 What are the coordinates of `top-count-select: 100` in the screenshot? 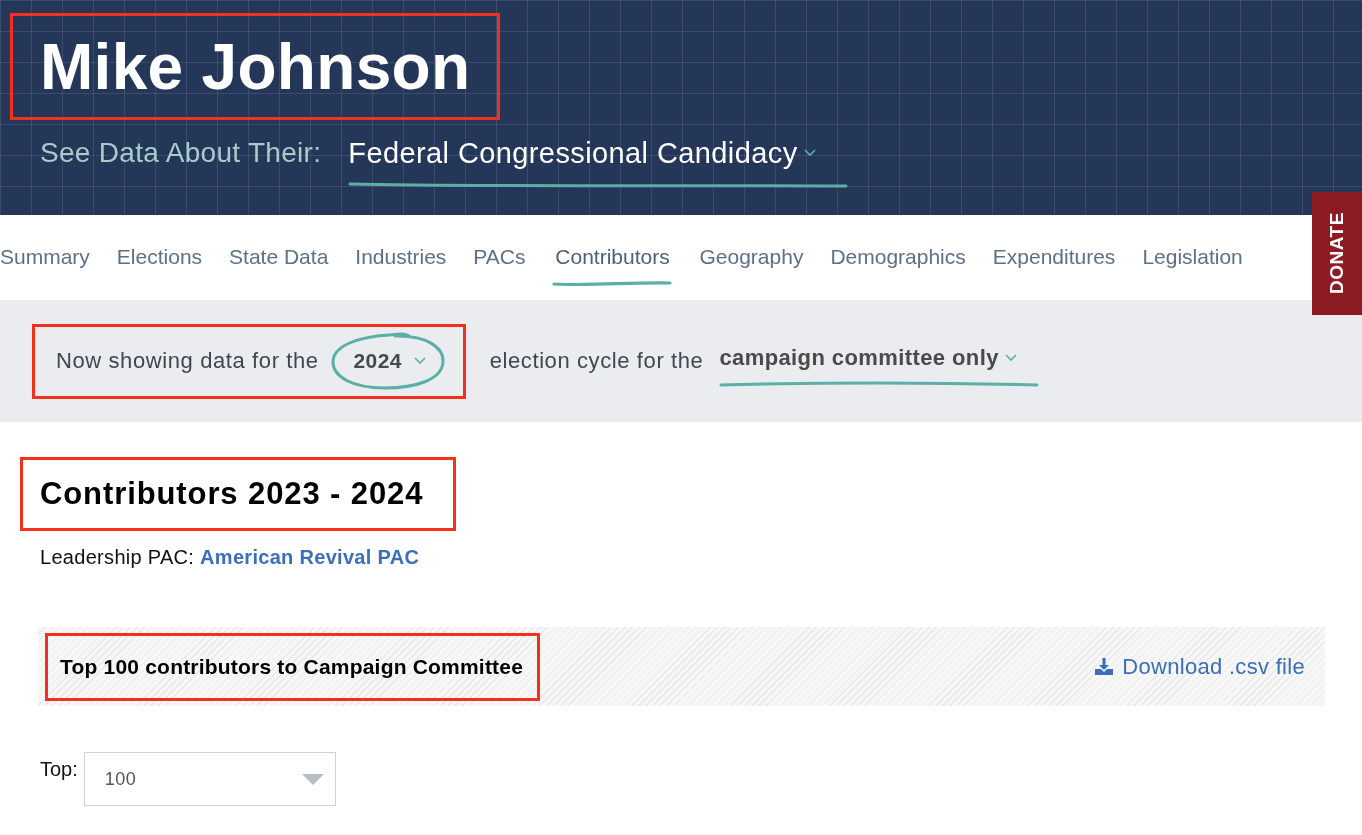 It's located at (209, 779).